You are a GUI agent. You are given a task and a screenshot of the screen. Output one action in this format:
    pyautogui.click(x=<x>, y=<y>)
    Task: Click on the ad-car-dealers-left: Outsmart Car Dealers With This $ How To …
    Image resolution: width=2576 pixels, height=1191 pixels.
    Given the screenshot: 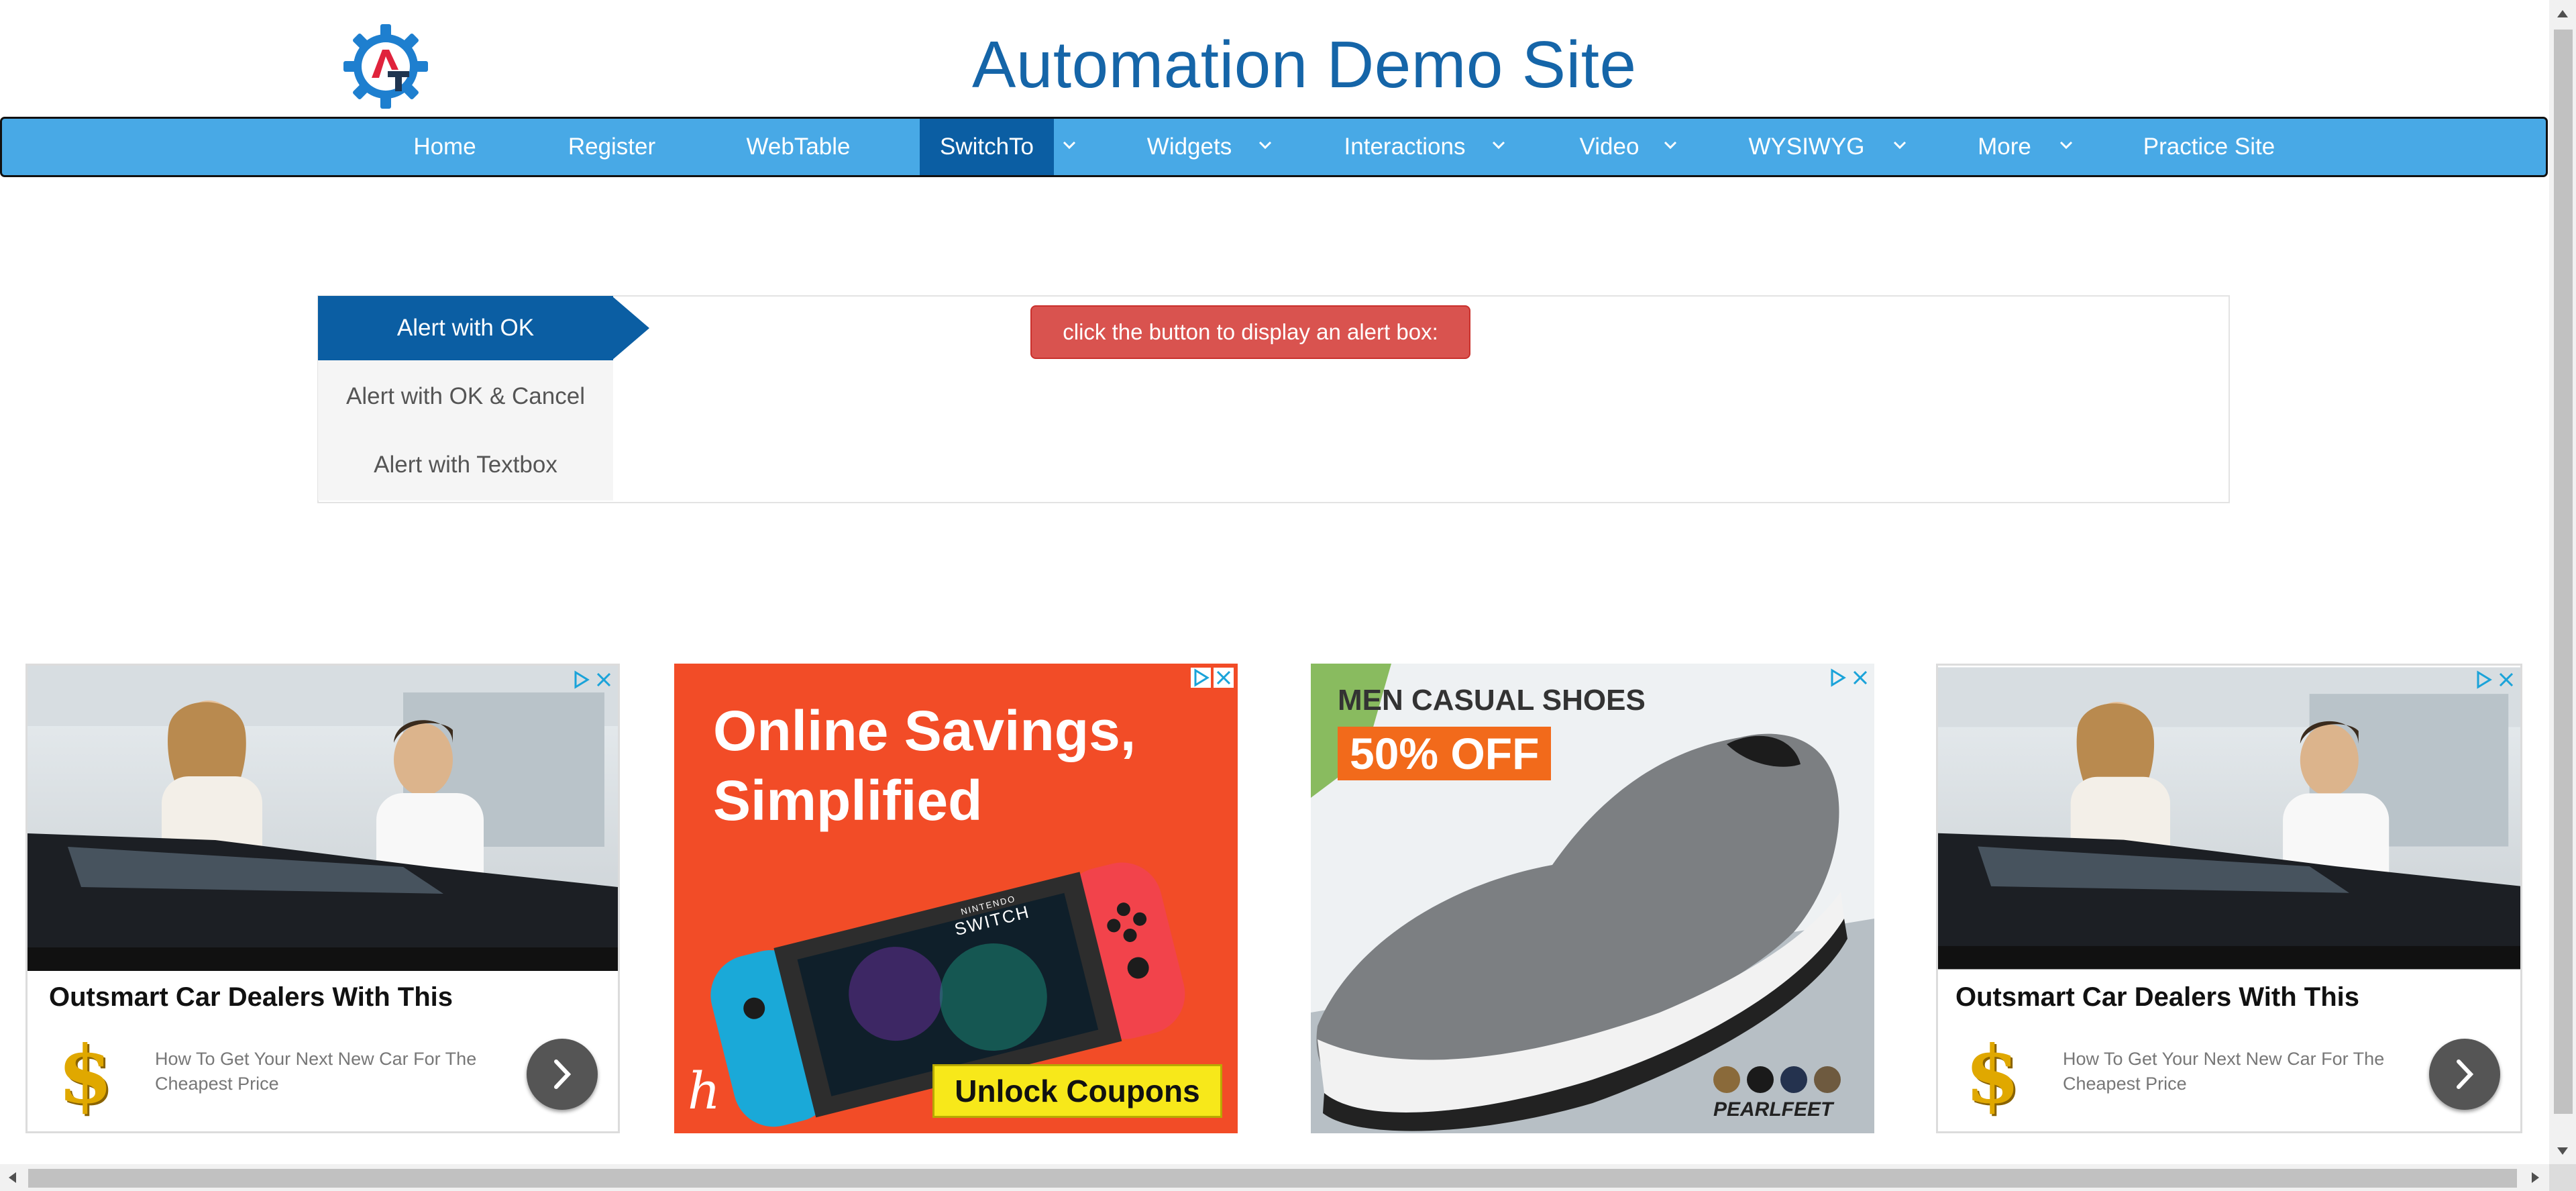 What is the action you would take?
    pyautogui.click(x=322, y=899)
    